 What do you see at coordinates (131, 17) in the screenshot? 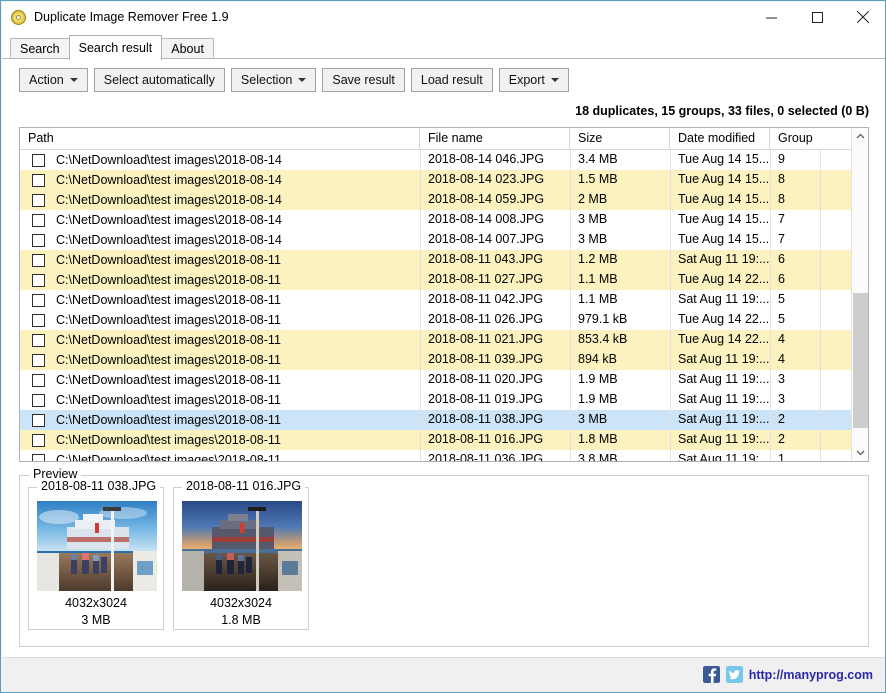
I see `window-title: Duplicate Image Remover Free 1.9` at bounding box center [131, 17].